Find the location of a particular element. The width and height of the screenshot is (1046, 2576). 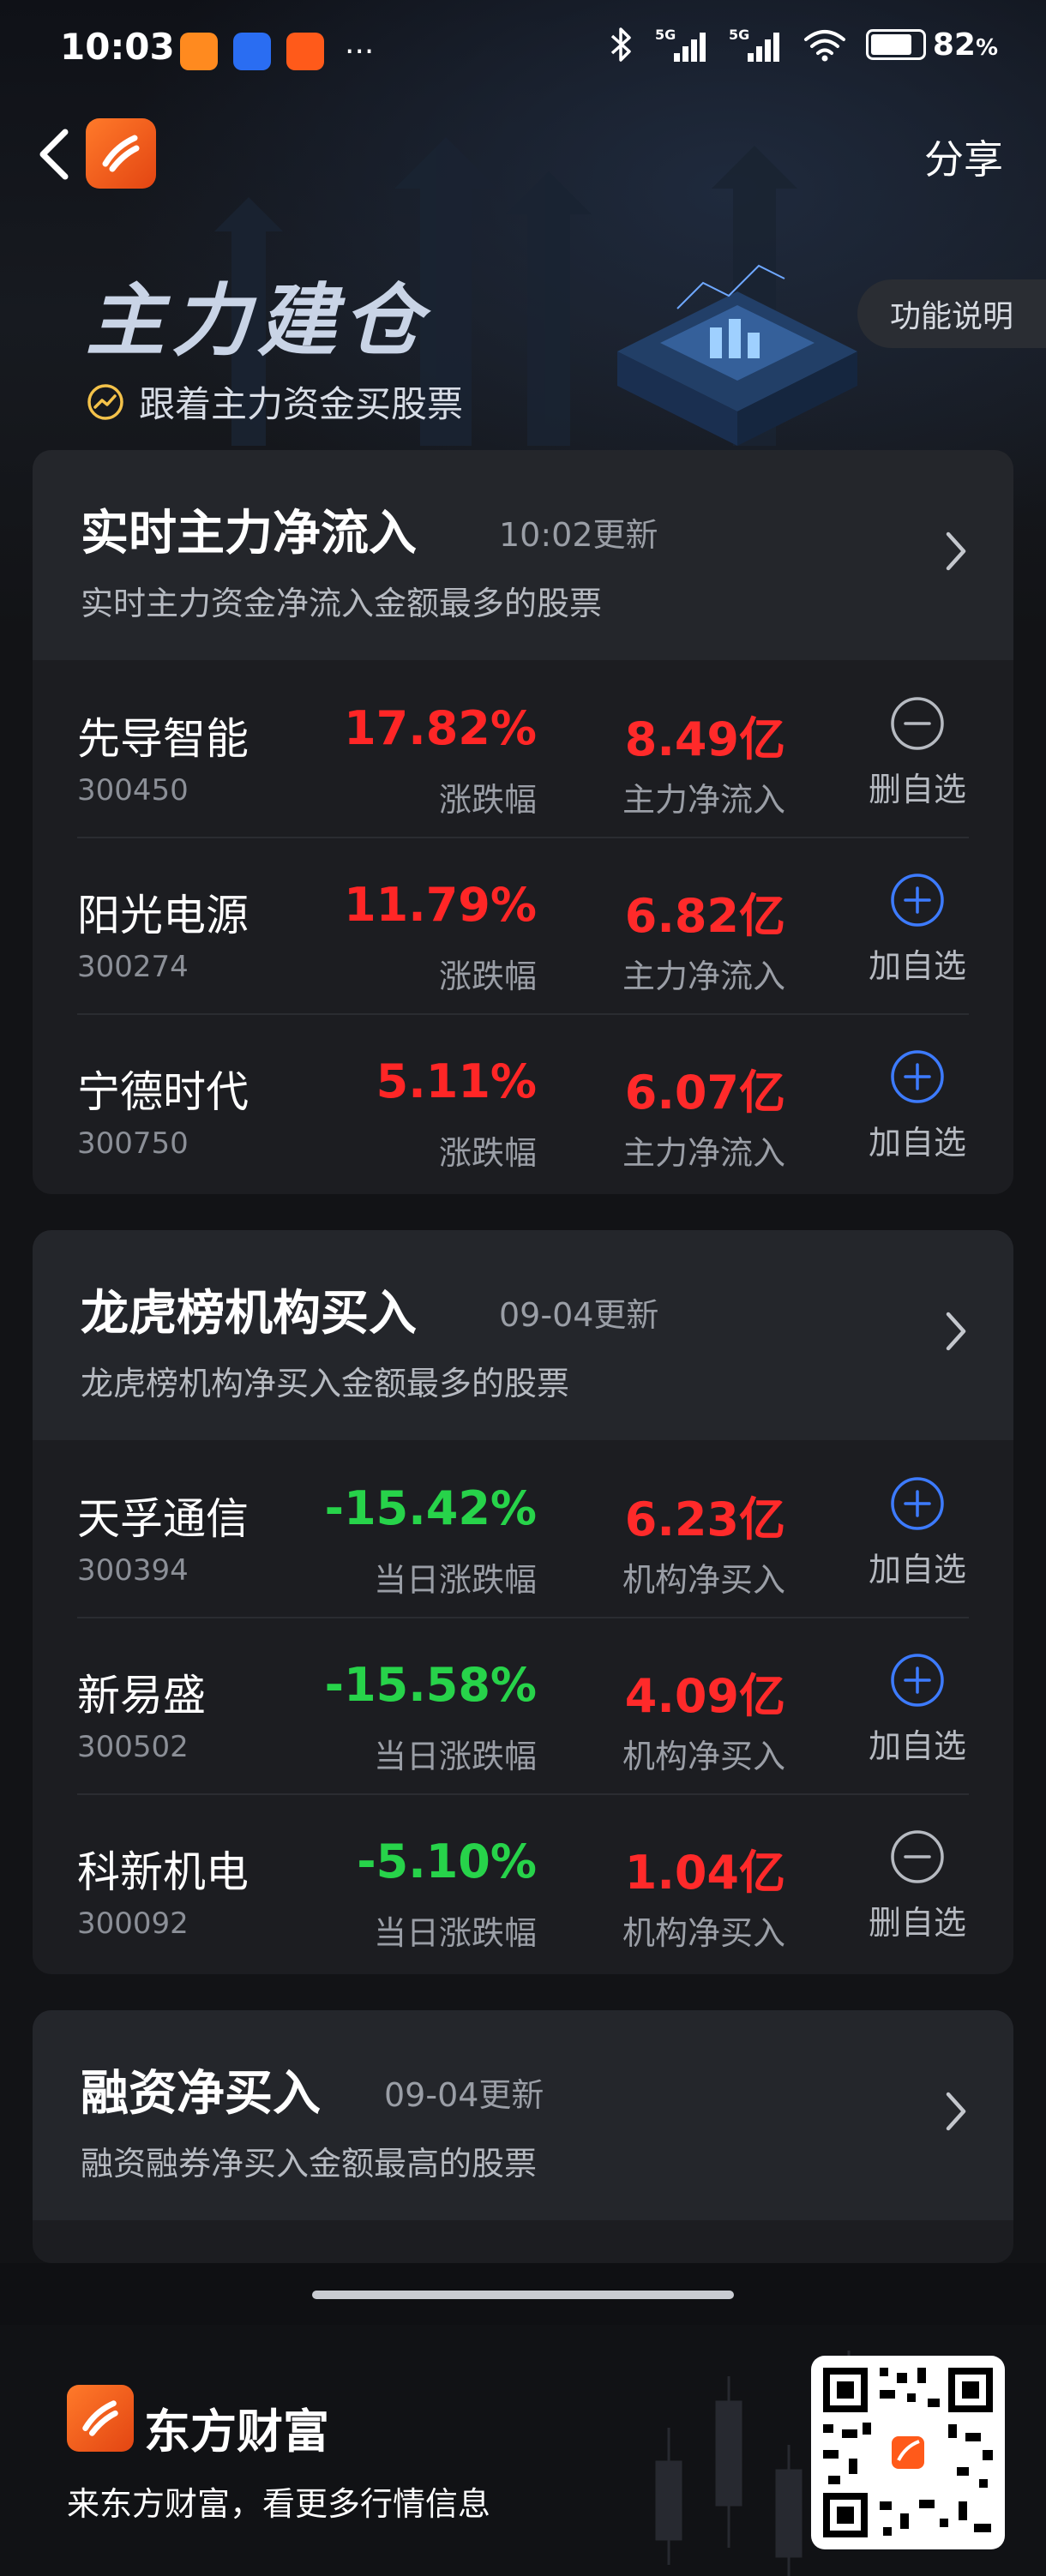

stock-row: 宁德时代 300750 5.11% 涨跌幅 6.07亿 主力净流入 加自选 is located at coordinates (523, 1101).